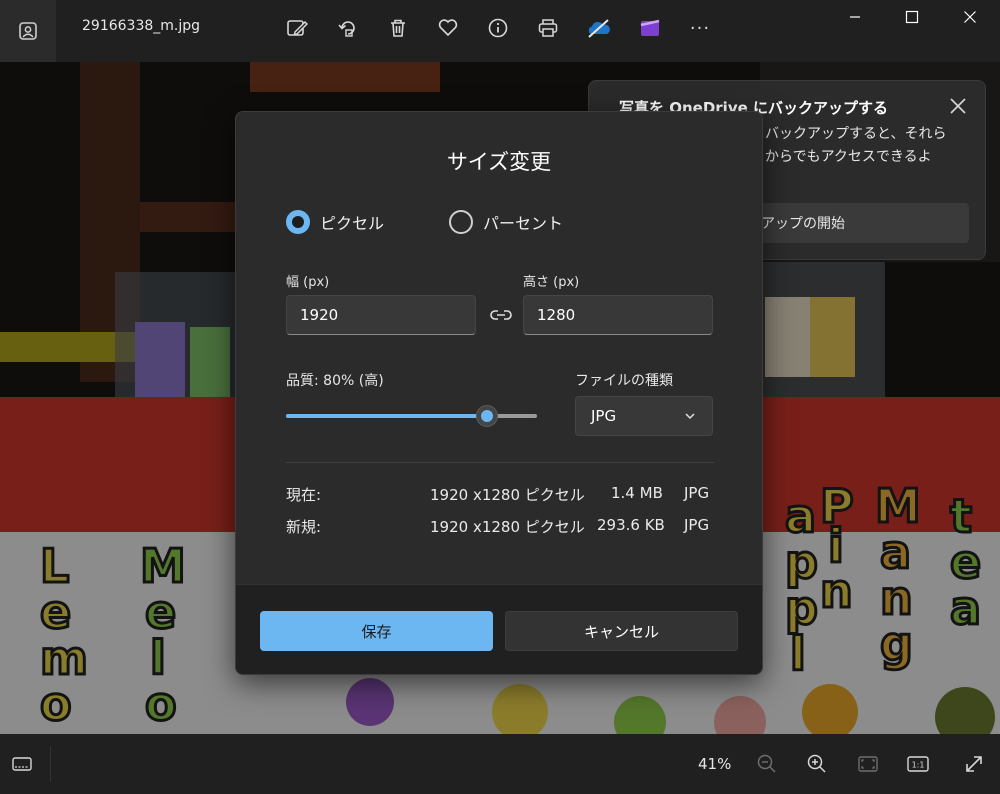 This screenshot has height=794, width=1000. I want to click on mode-percent-radio: パーセント, so click(506, 222).